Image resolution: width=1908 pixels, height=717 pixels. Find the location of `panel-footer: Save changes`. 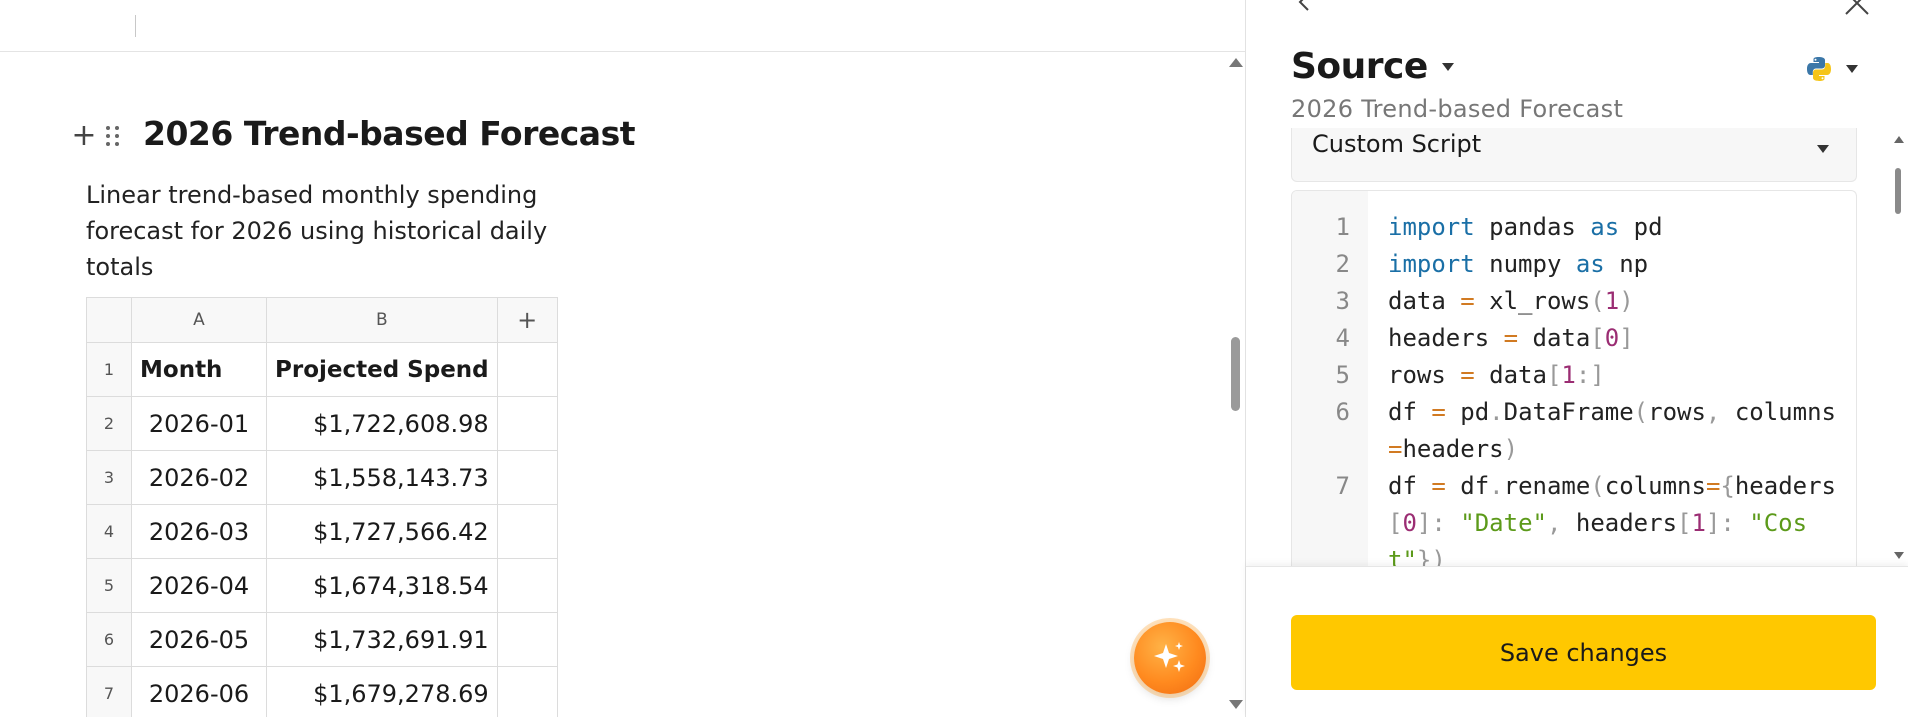

panel-footer: Save changes is located at coordinates (1577, 641).